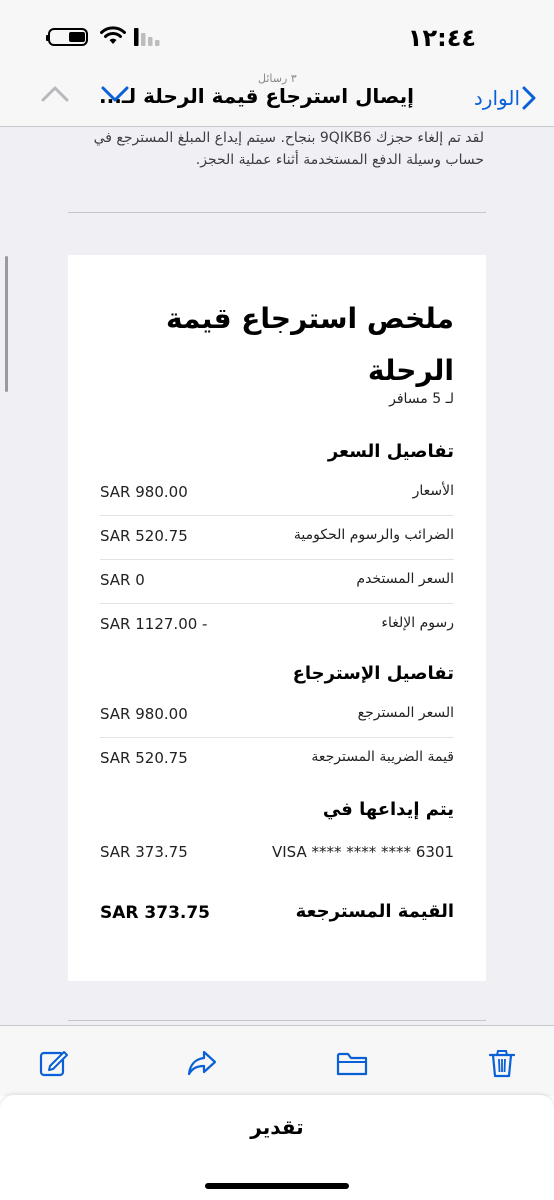 The width and height of the screenshot is (554, 1200). I want to click on home-indicator, so click(277, 1186).